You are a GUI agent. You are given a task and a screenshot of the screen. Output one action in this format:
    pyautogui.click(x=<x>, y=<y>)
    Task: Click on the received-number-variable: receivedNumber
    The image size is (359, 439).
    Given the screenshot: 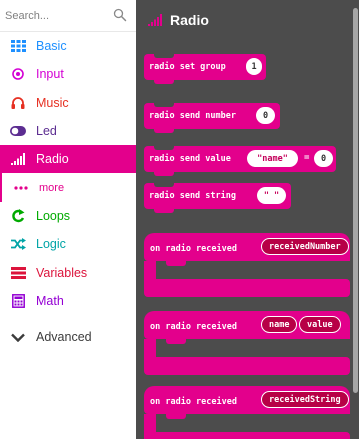 What is the action you would take?
    pyautogui.click(x=305, y=246)
    